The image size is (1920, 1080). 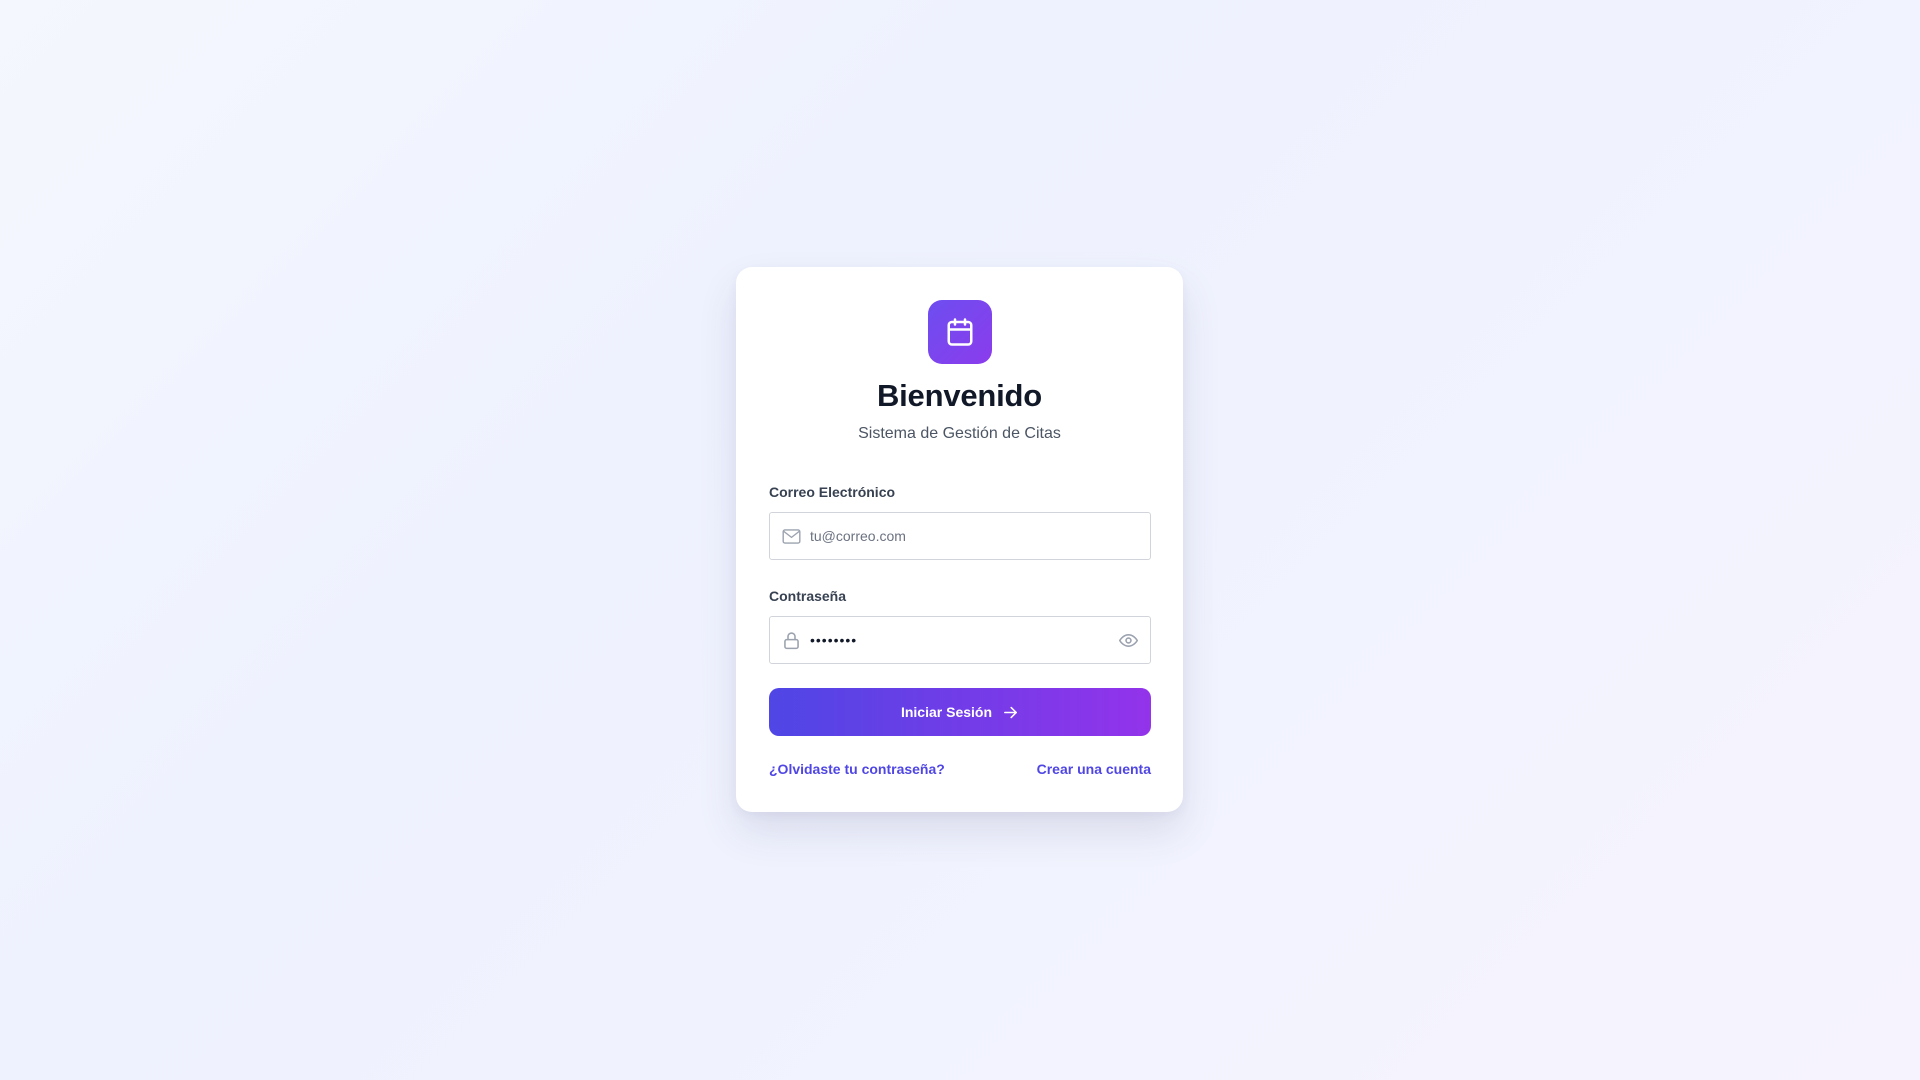 What do you see at coordinates (975, 536) in the screenshot?
I see `email-input` at bounding box center [975, 536].